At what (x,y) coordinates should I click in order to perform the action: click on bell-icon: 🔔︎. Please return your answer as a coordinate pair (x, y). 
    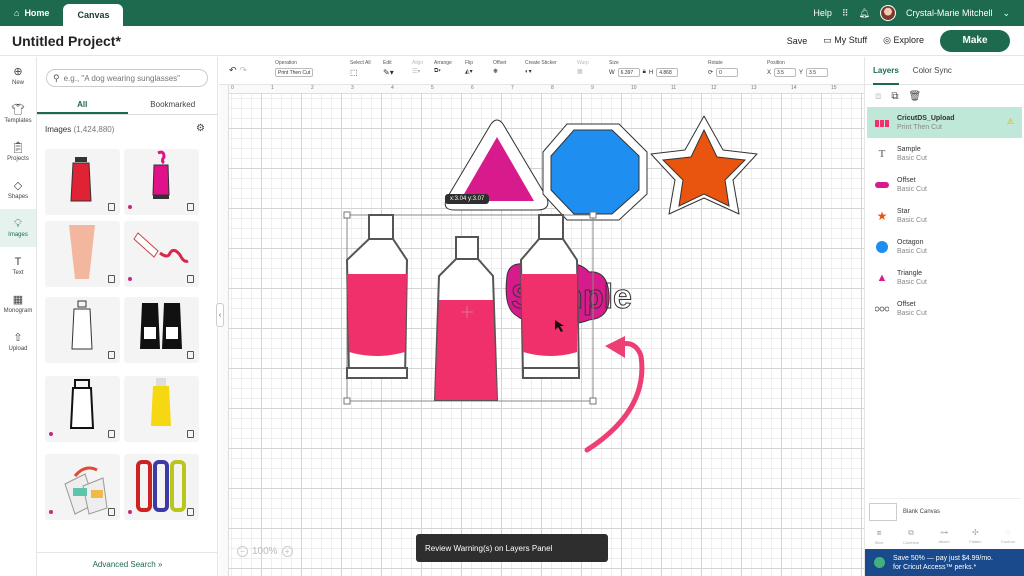
    Looking at the image, I should click on (864, 13).